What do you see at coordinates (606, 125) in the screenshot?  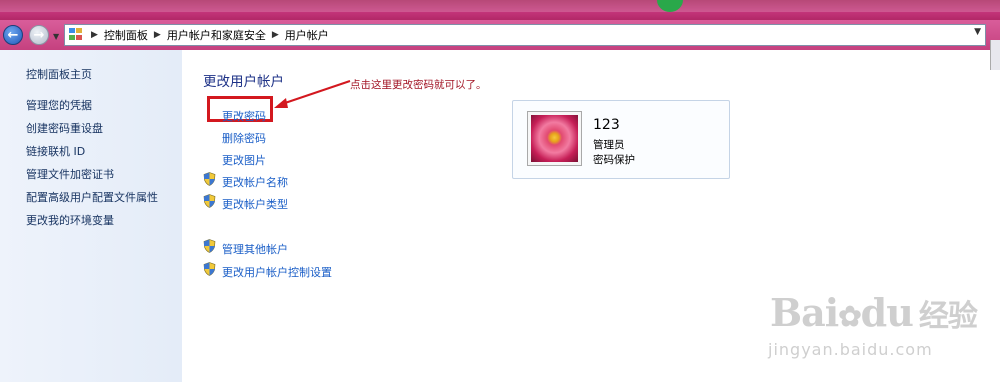 I see `account-name: 123` at bounding box center [606, 125].